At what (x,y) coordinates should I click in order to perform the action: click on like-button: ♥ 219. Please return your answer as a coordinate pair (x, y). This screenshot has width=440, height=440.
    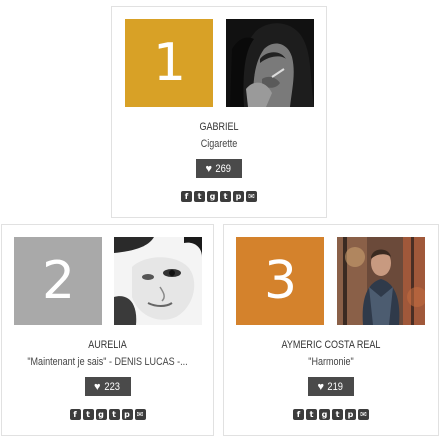
    Looking at the image, I should click on (331, 386).